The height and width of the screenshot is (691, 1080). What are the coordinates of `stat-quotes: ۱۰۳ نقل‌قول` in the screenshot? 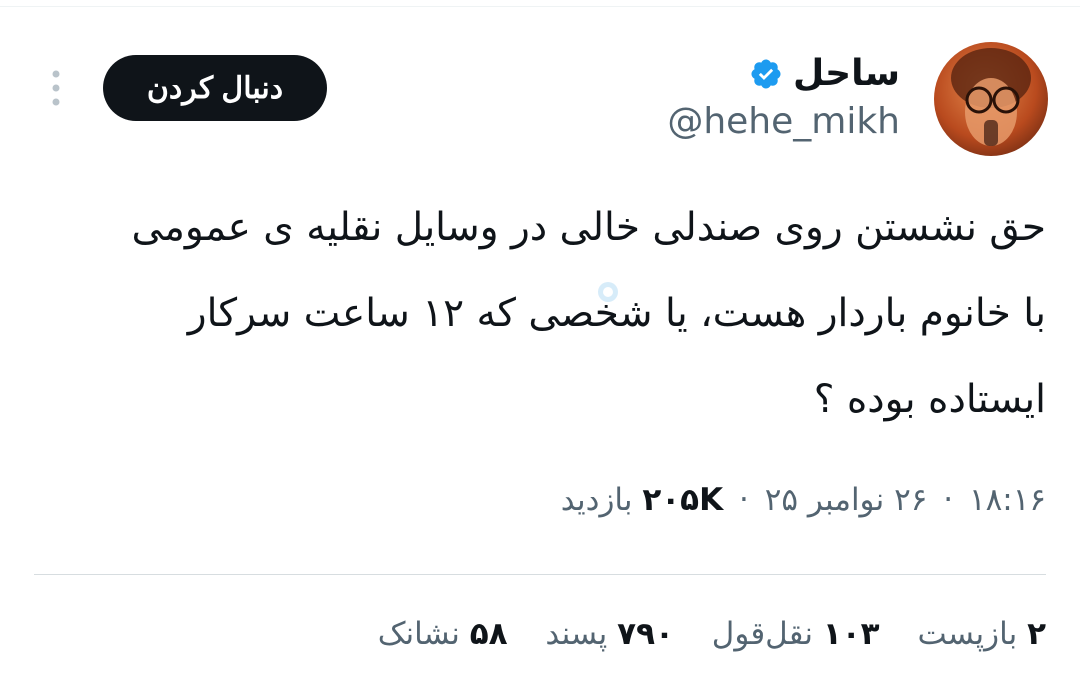 It's located at (791, 634).